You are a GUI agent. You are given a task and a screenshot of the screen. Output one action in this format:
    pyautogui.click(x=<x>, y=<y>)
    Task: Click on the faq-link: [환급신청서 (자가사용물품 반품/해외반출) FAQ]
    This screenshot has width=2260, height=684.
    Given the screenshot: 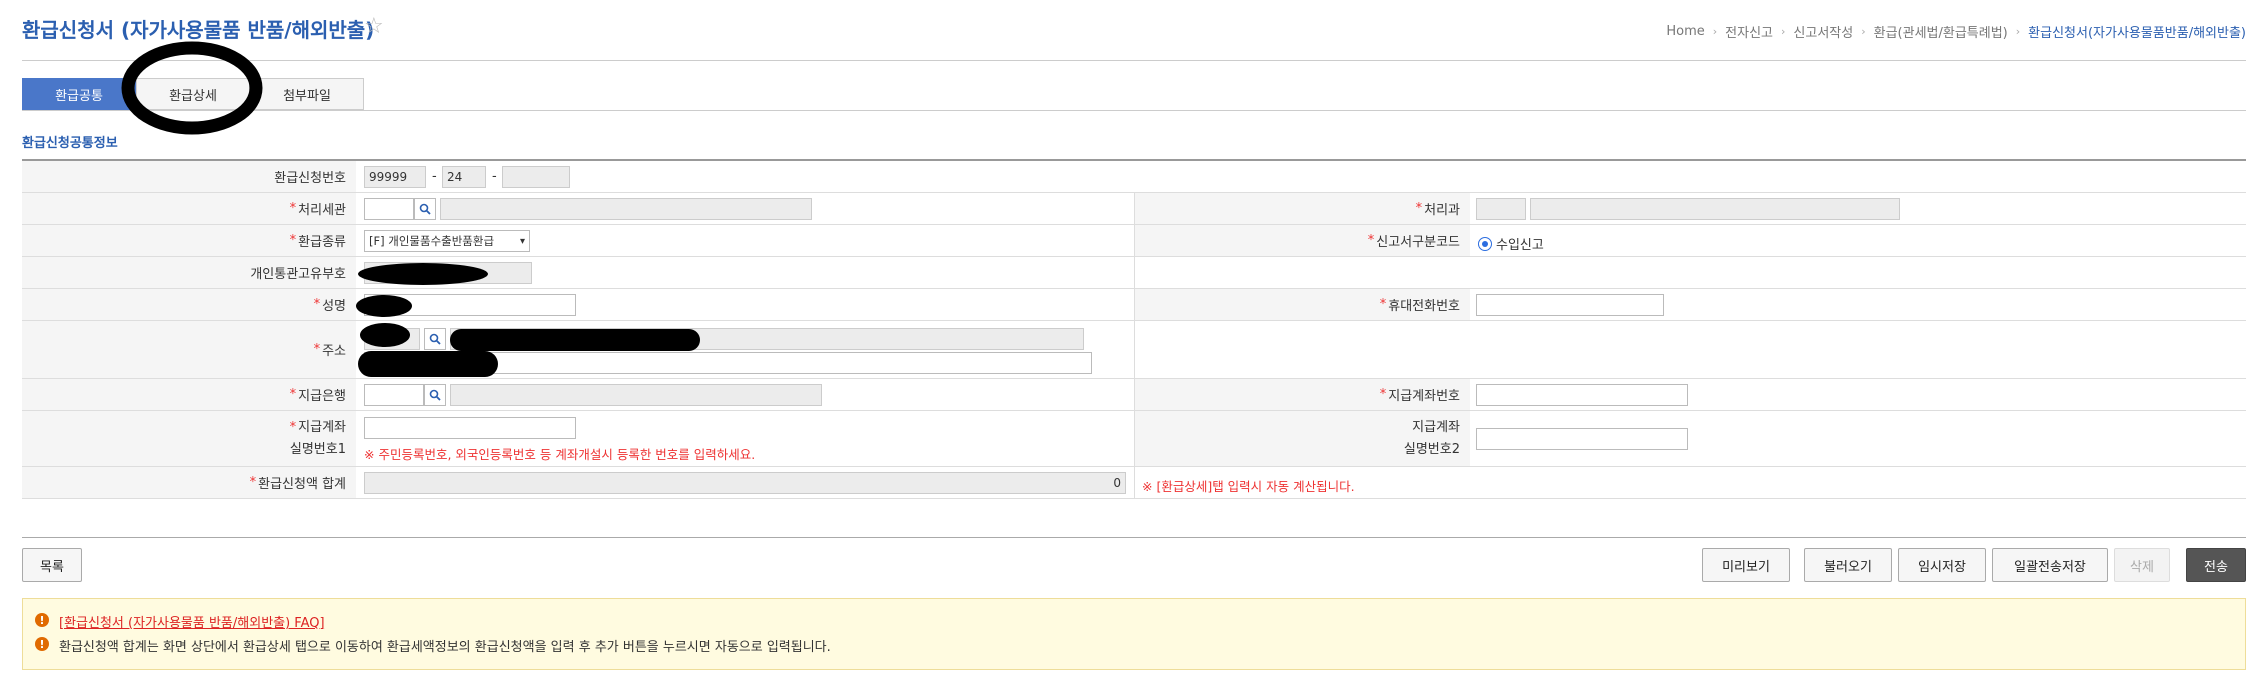 What is the action you would take?
    pyautogui.click(x=192, y=621)
    